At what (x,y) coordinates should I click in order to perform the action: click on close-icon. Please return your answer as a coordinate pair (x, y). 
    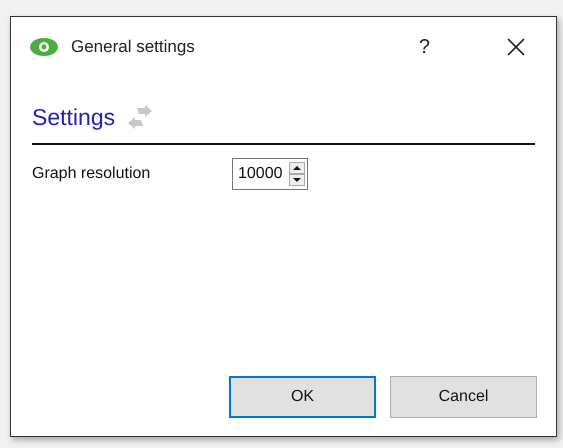
    Looking at the image, I should click on (516, 47).